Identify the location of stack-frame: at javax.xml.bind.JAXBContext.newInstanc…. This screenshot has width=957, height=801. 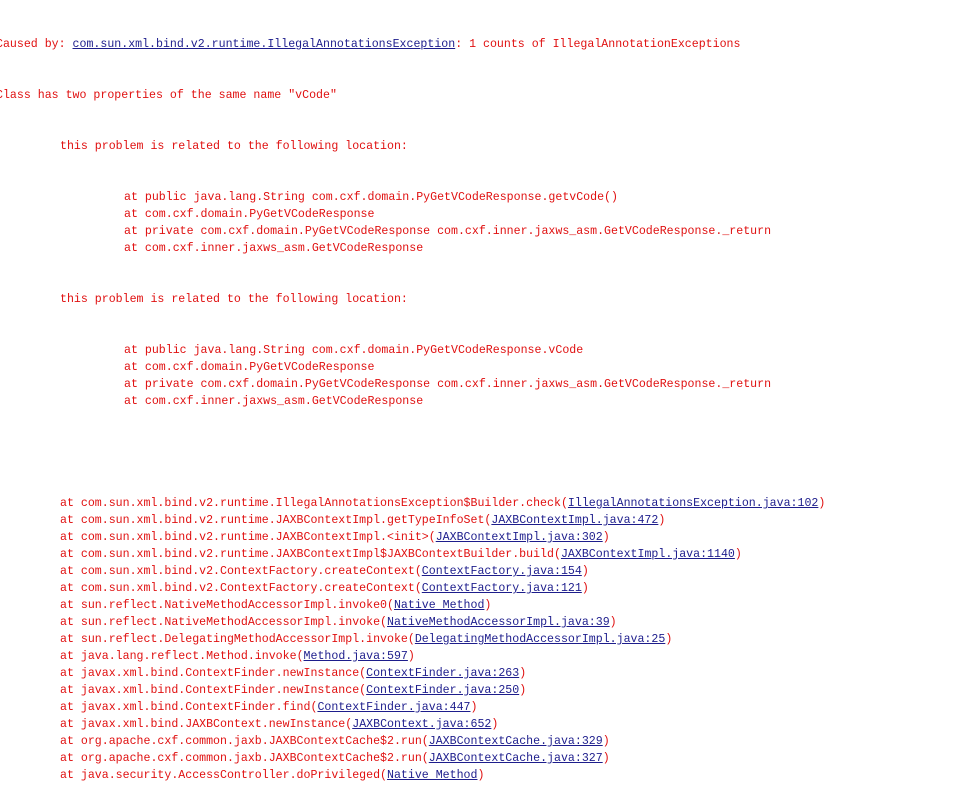
(478, 724).